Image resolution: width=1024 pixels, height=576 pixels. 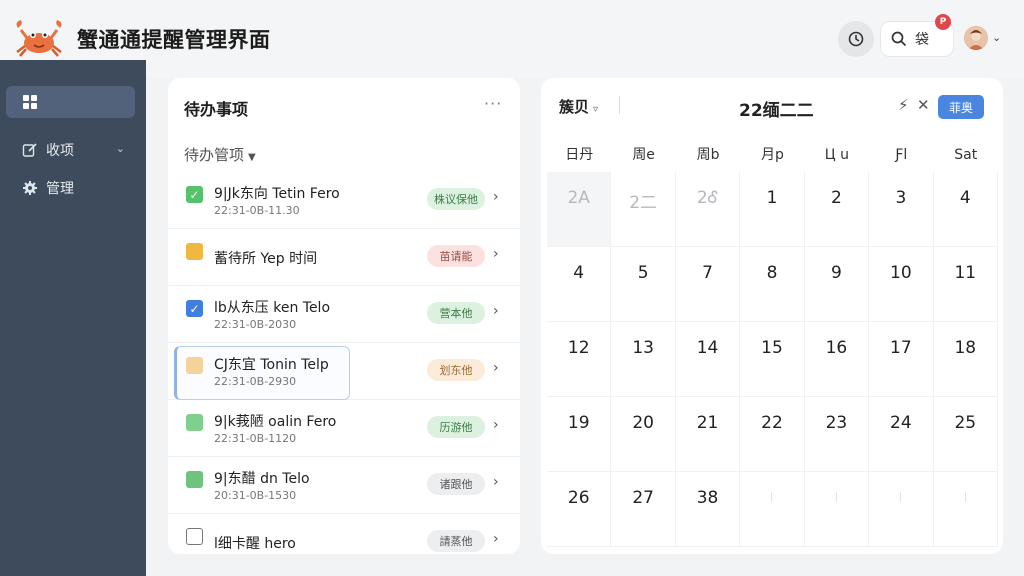 I want to click on calendar-day: 27, so click(x=643, y=509).